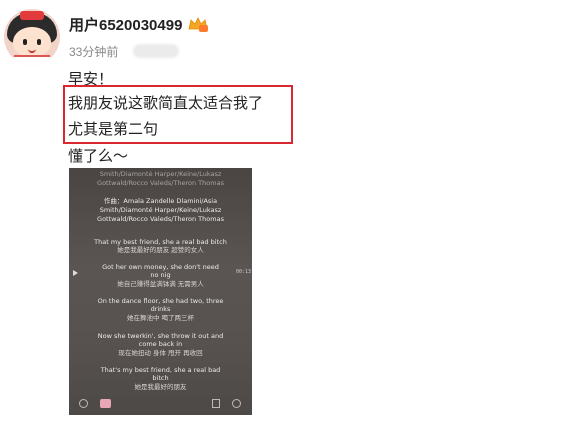 The width and height of the screenshot is (583, 426). Describe the element at coordinates (160, 275) in the screenshot. I see `lyric-line: no nig` at that location.